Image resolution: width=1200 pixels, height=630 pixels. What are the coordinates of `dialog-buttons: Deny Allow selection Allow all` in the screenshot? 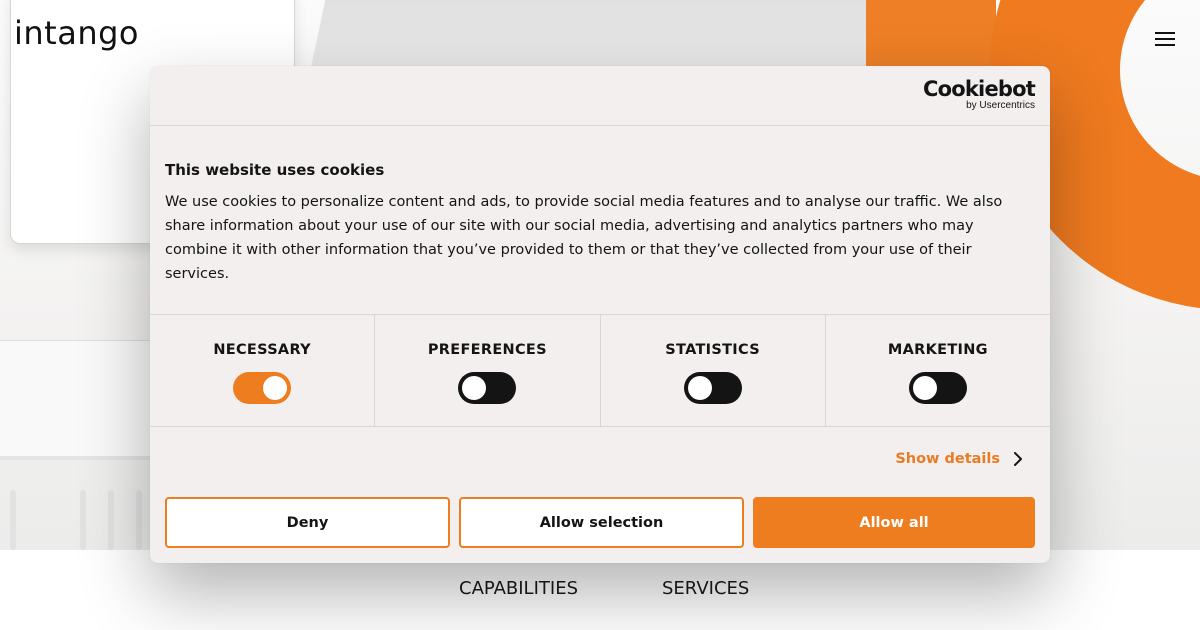 It's located at (600, 522).